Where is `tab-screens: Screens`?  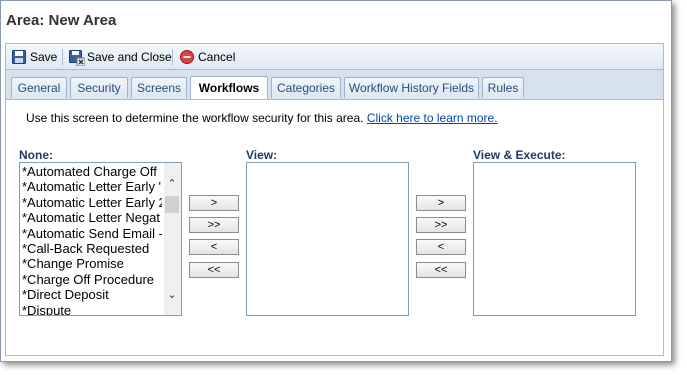 tab-screens: Screens is located at coordinates (159, 87).